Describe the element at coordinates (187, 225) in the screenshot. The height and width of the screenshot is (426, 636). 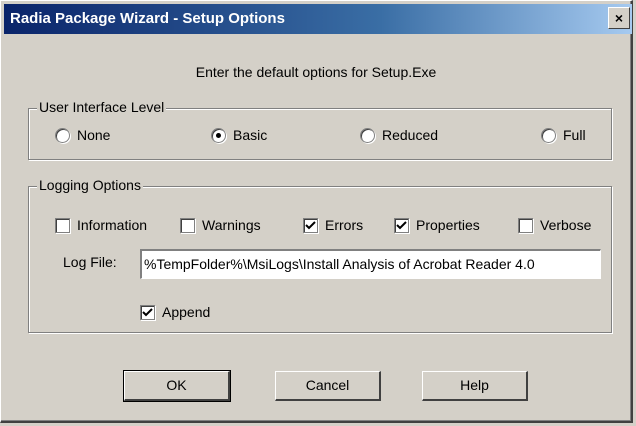
I see `check-warnings-box` at that location.